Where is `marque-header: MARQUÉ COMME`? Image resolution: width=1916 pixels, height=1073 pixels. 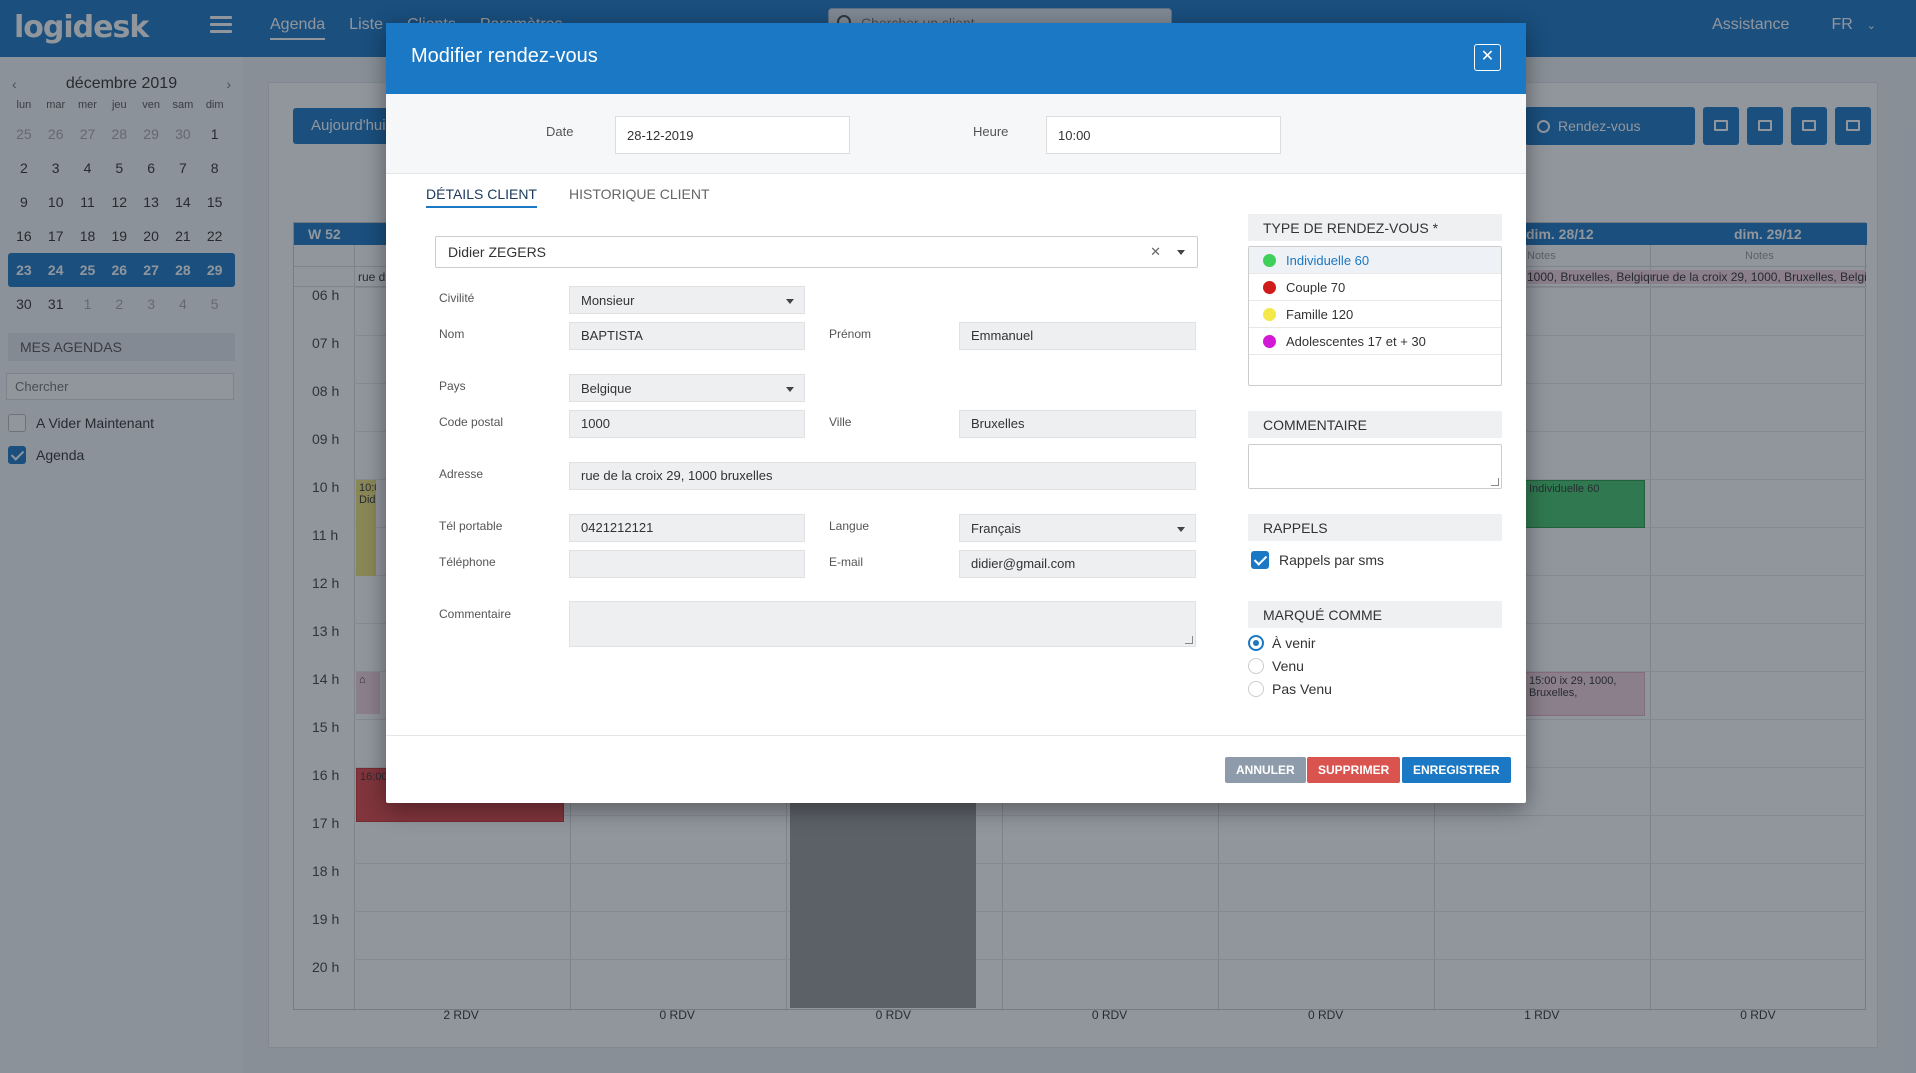 marque-header: MARQUÉ COMME is located at coordinates (1375, 614).